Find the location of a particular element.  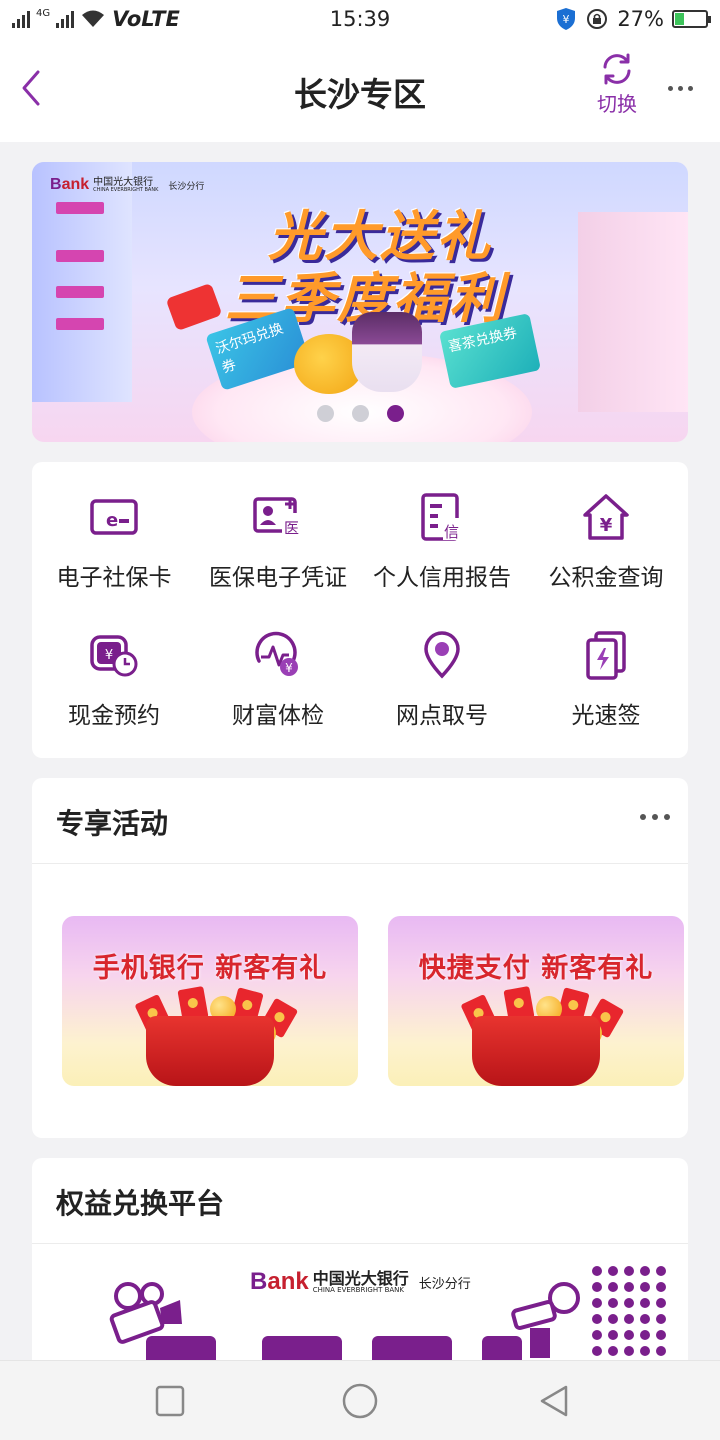

wifi-icon is located at coordinates (93, 18).